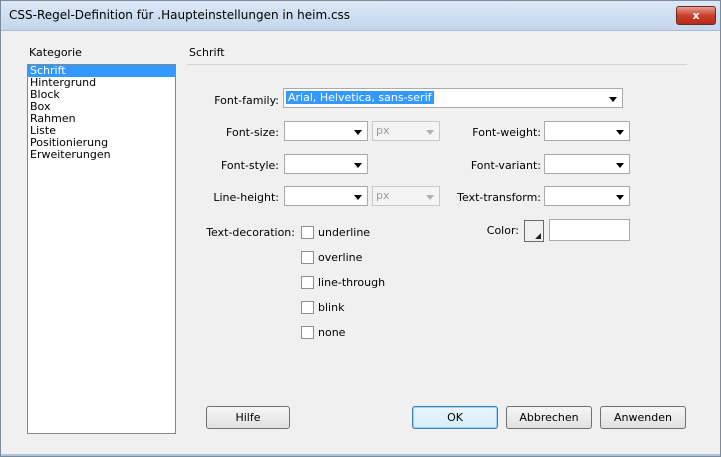 The width and height of the screenshot is (721, 457). What do you see at coordinates (360, 97) in the screenshot?
I see `font-family-value: Arial, Helvetica, sans-serif` at bounding box center [360, 97].